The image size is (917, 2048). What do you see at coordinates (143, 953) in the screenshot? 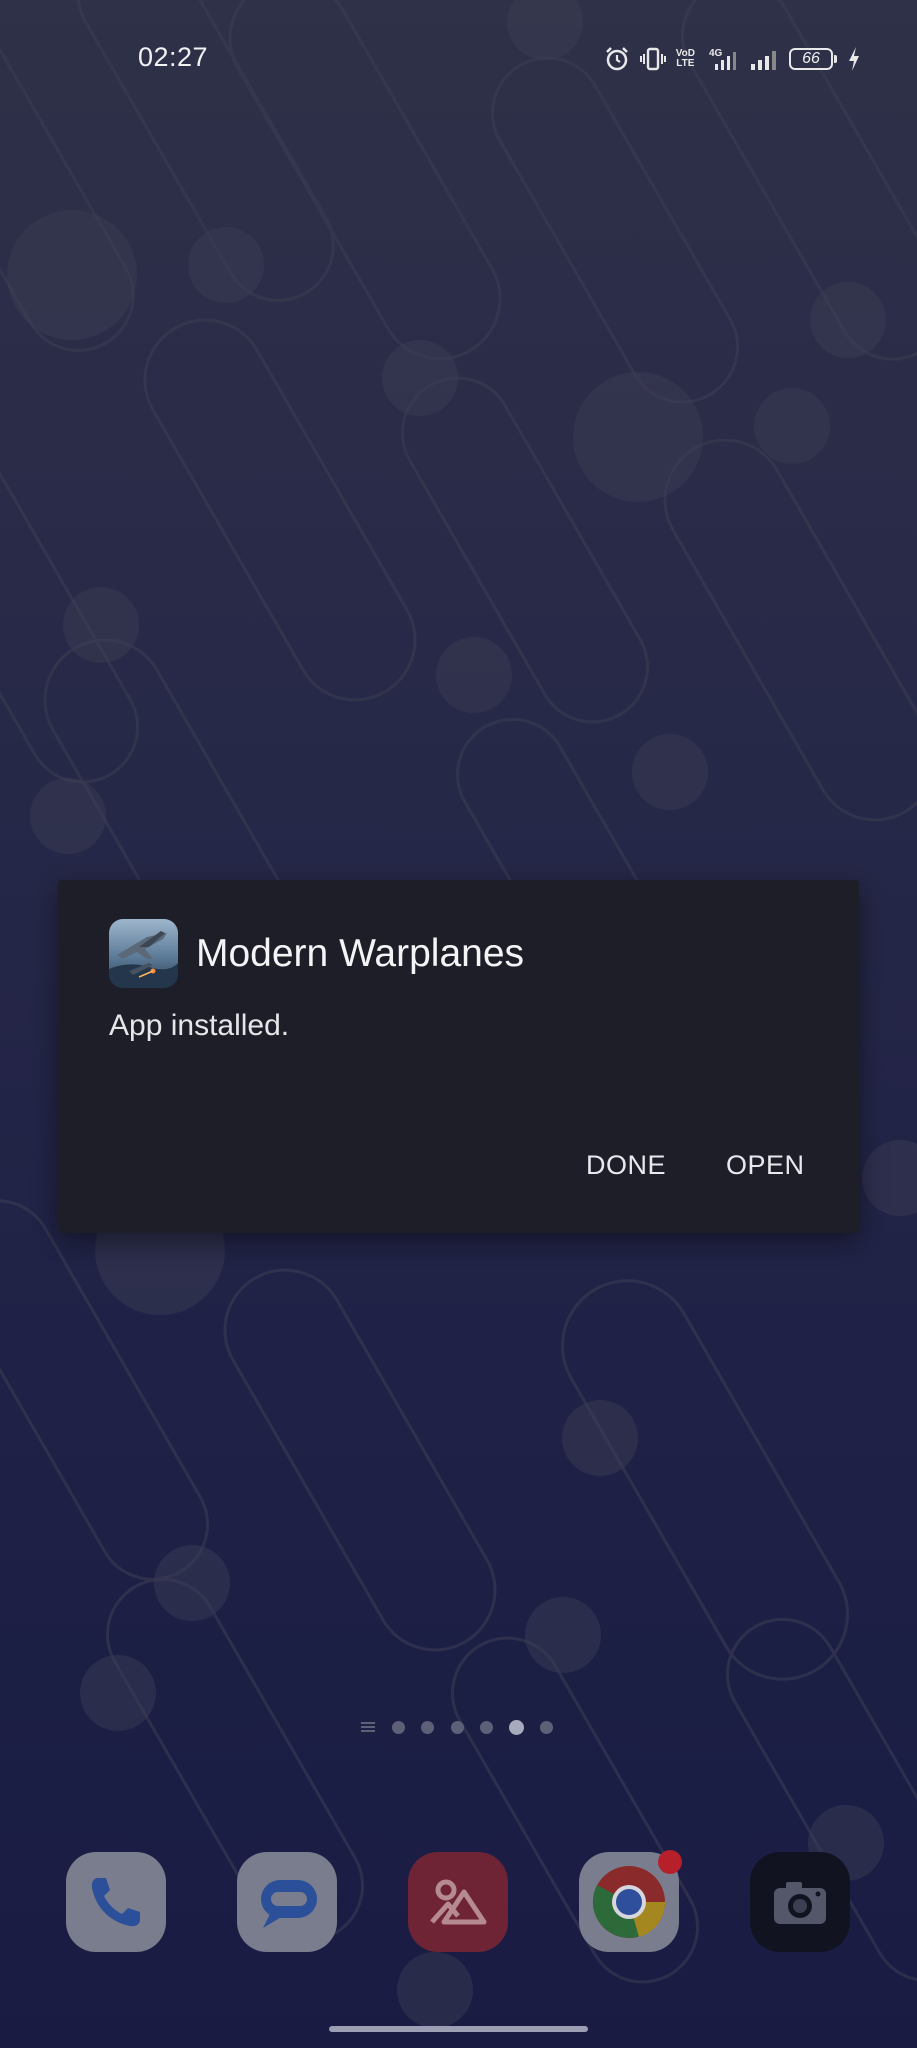
I see `modern-warplanes-app-icon` at bounding box center [143, 953].